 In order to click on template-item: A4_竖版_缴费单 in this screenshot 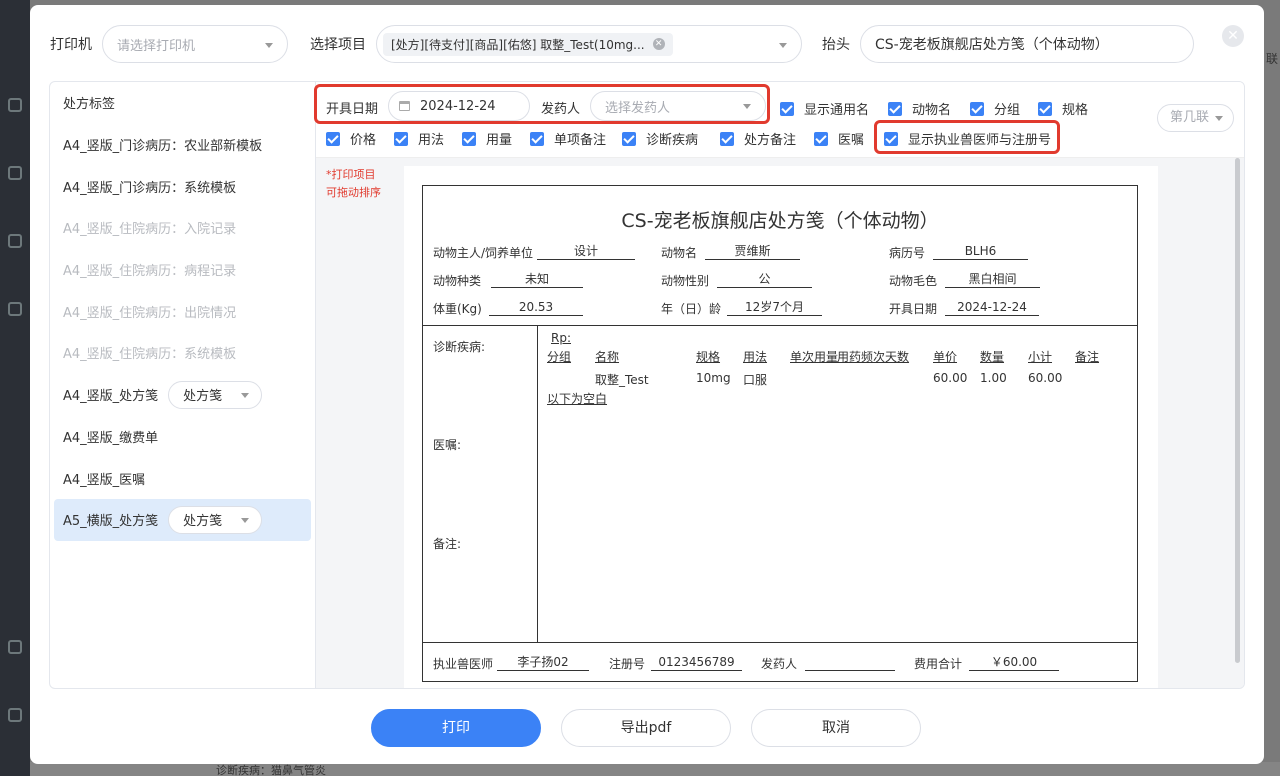, I will do `click(182, 437)`.